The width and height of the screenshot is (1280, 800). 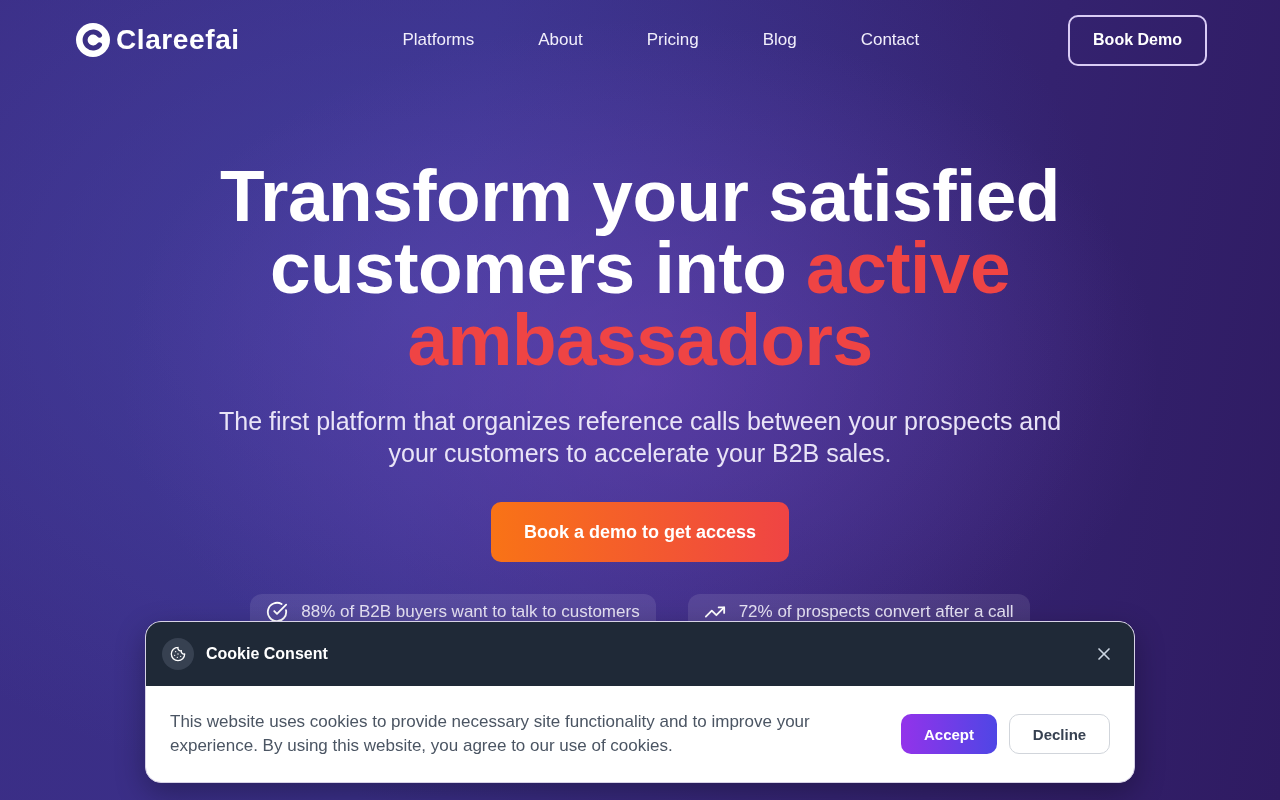 What do you see at coordinates (876, 611) in the screenshot?
I see `stat-text: 72% of prospects convert after a call` at bounding box center [876, 611].